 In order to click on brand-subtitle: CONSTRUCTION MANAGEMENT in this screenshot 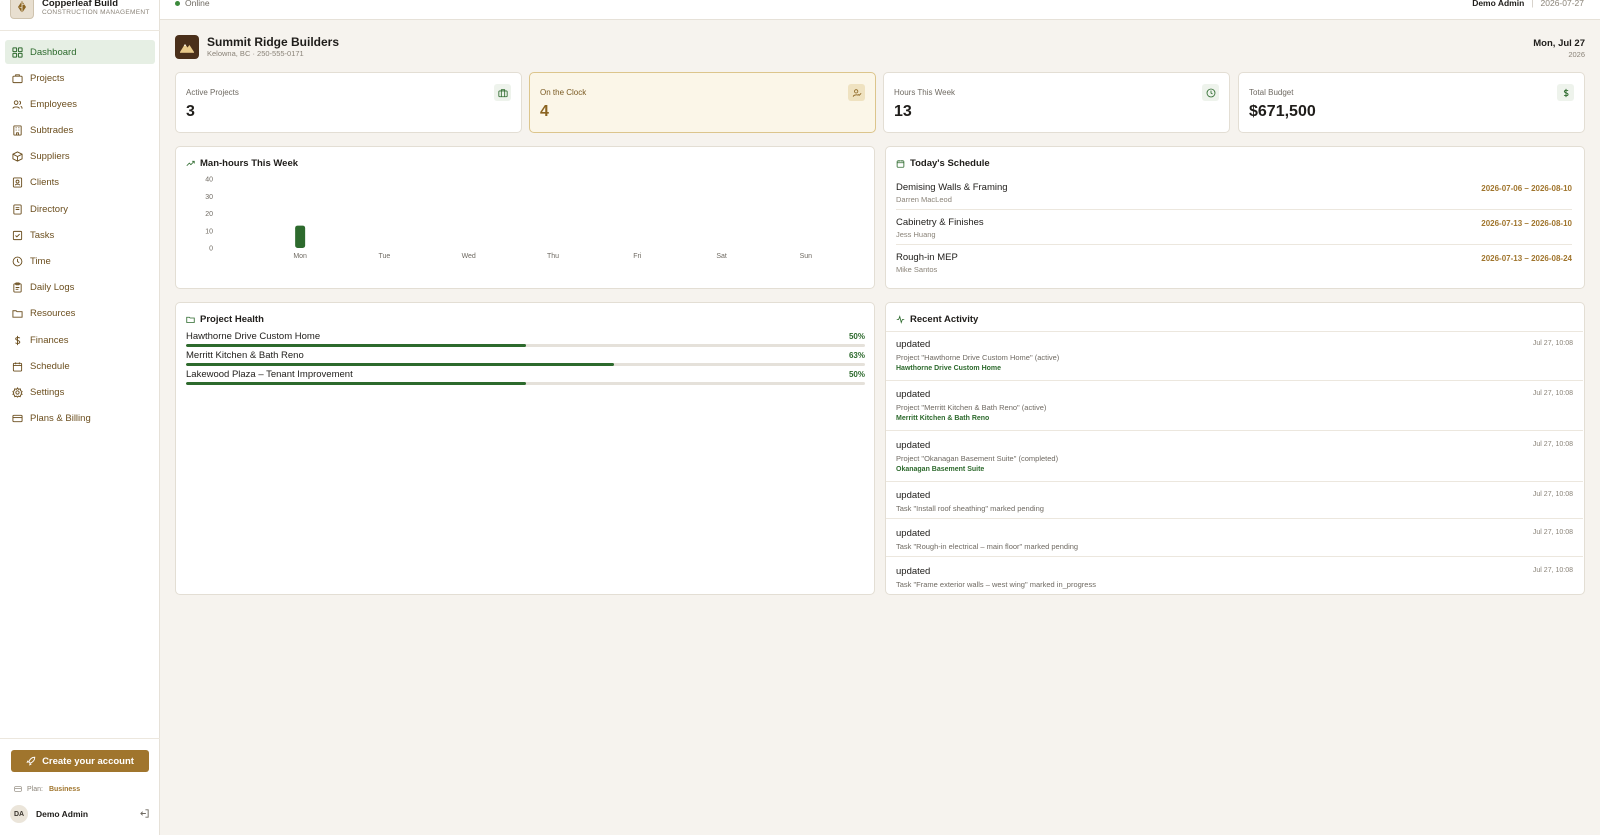, I will do `click(96, 12)`.